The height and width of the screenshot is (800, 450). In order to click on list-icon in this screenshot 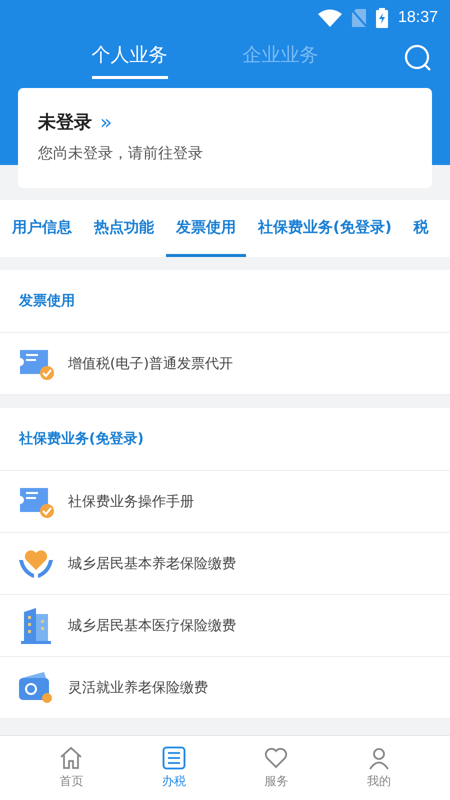, I will do `click(174, 758)`.